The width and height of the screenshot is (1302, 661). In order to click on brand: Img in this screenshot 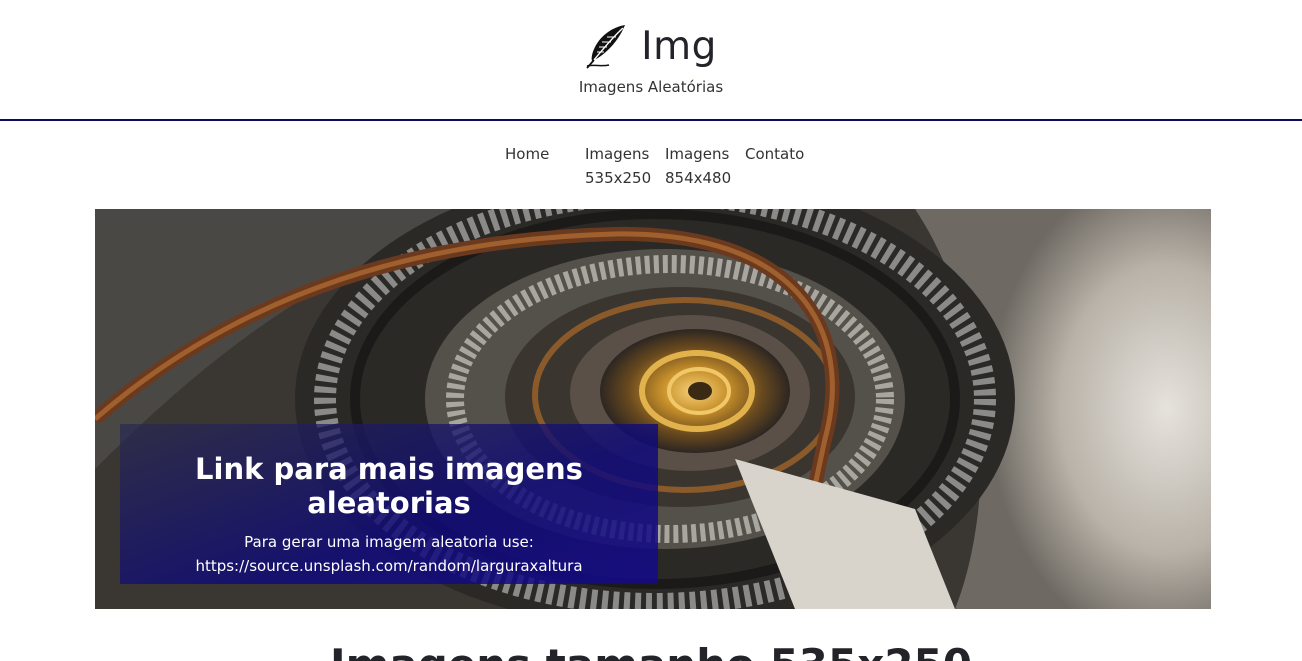, I will do `click(651, 46)`.